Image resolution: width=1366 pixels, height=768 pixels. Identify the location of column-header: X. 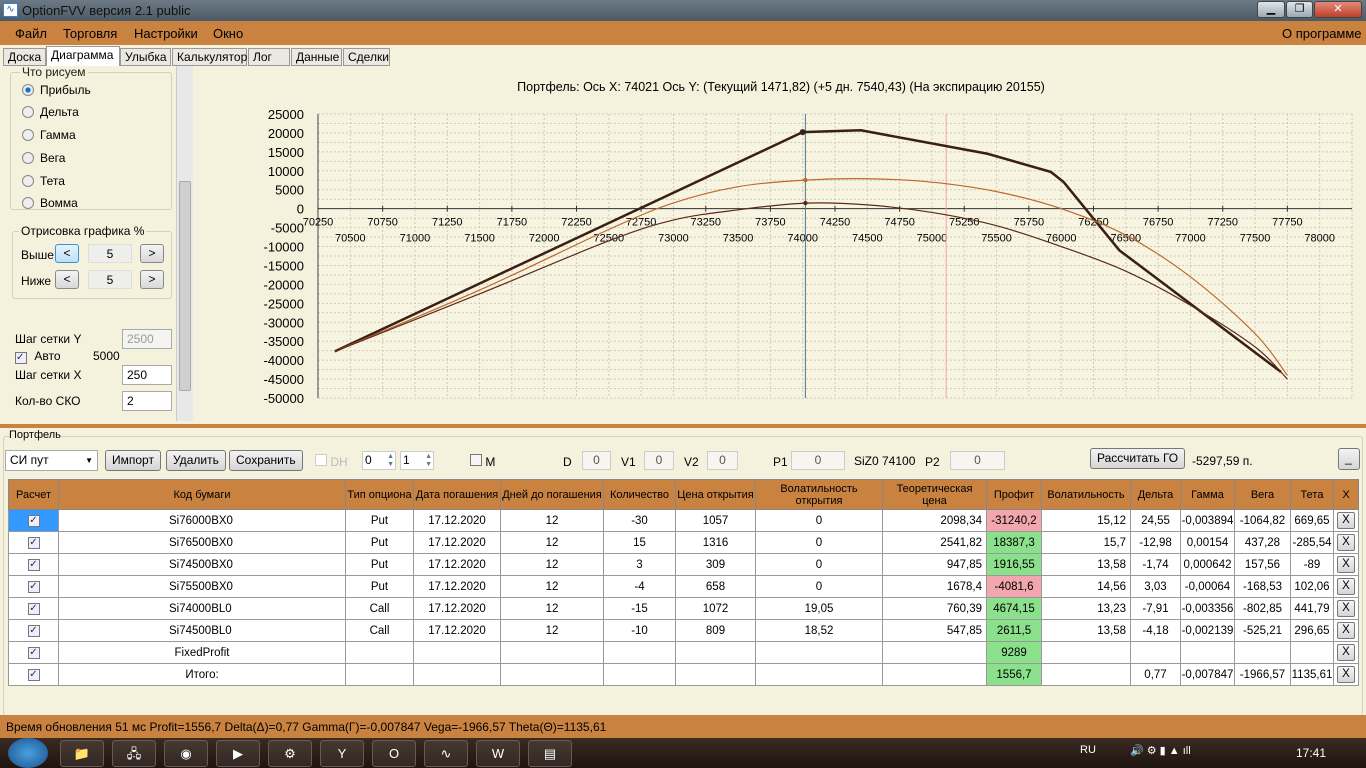
(1346, 494).